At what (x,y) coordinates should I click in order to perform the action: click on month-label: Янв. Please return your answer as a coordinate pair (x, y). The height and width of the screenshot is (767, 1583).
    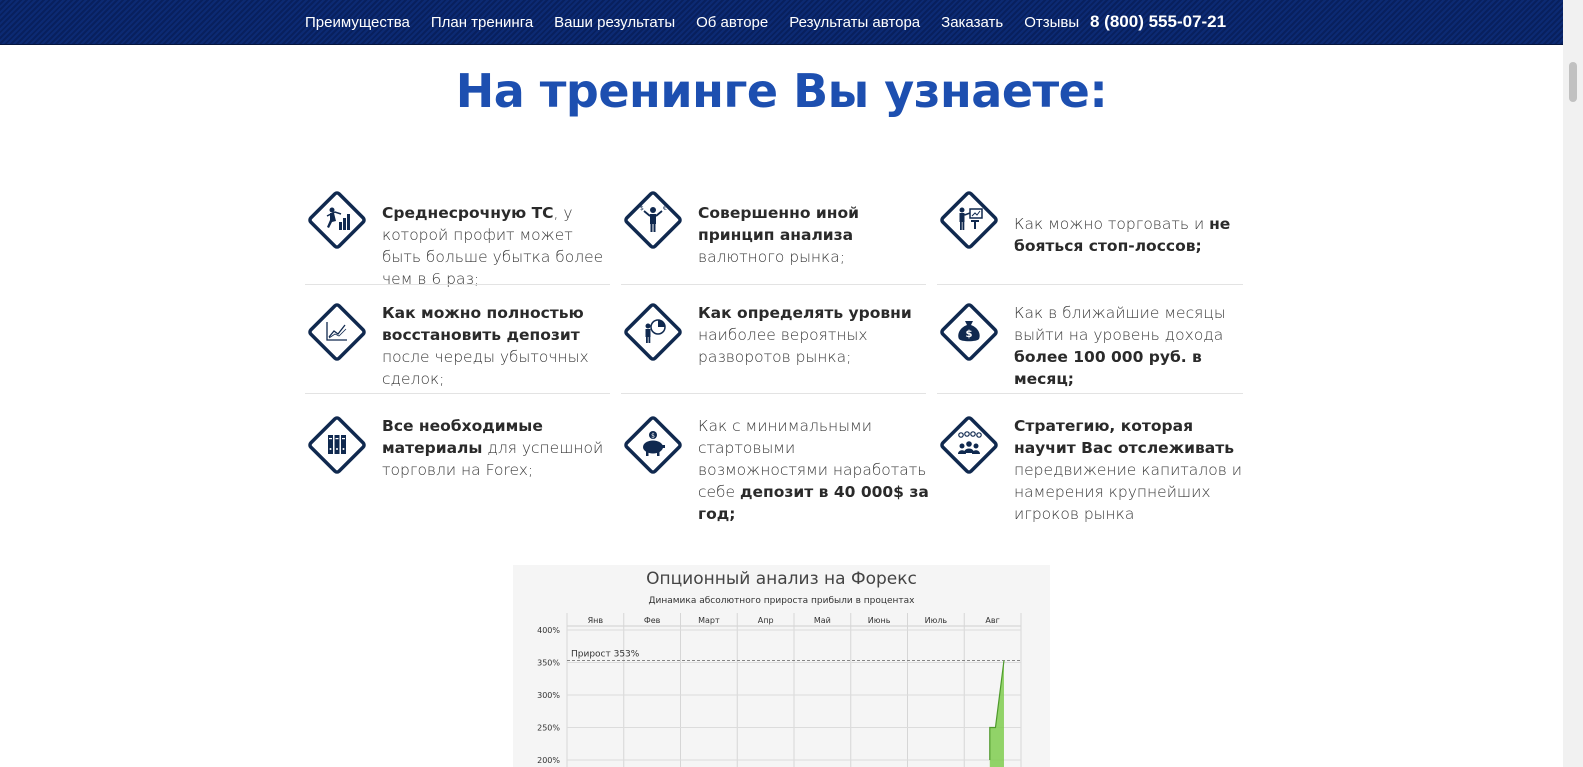
    Looking at the image, I should click on (596, 620).